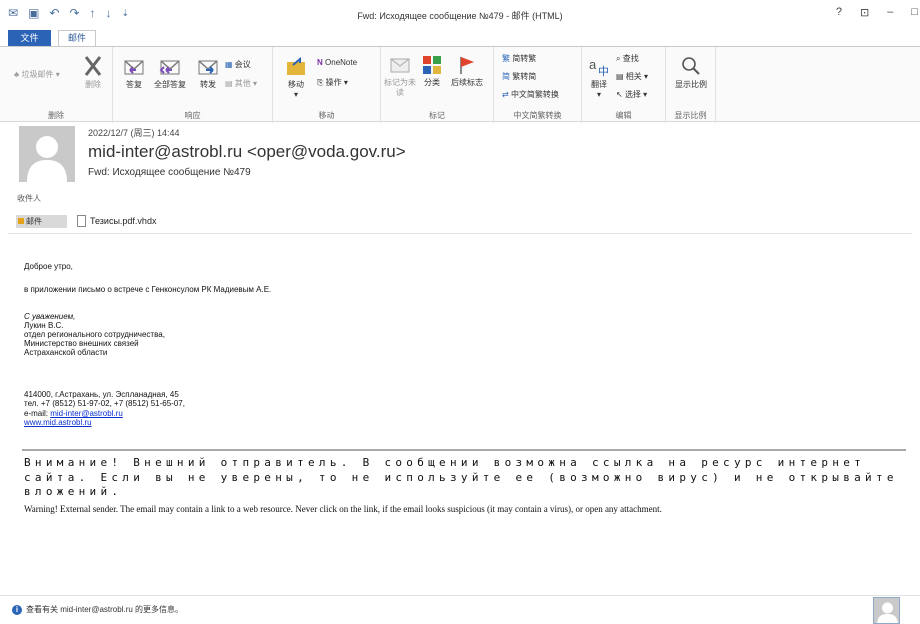 The image size is (920, 624). Describe the element at coordinates (432, 65) in the screenshot. I see `categorize-icon` at that location.